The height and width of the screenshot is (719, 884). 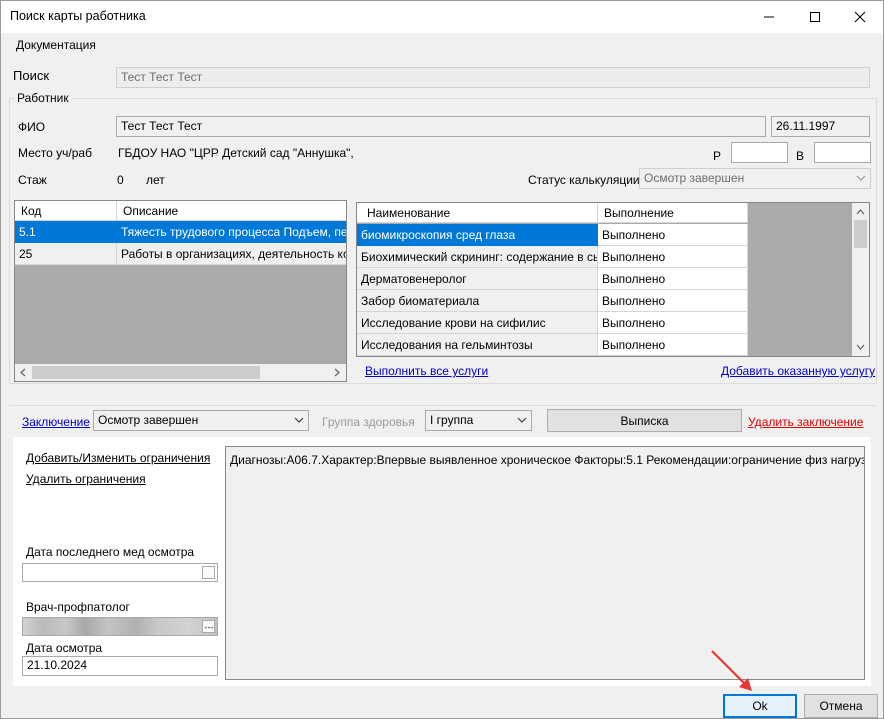 I want to click on exam-date-label: Дата осмотра, so click(x=64, y=648).